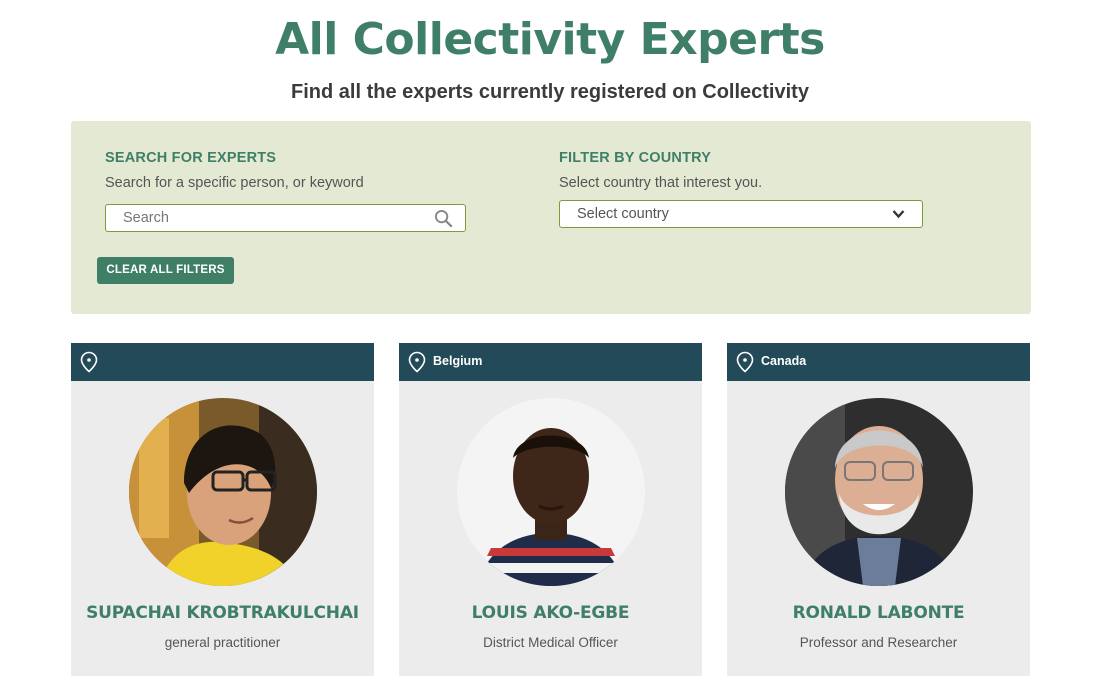 This screenshot has height=690, width=1100. What do you see at coordinates (784, 361) in the screenshot?
I see `card-country: Canada` at bounding box center [784, 361].